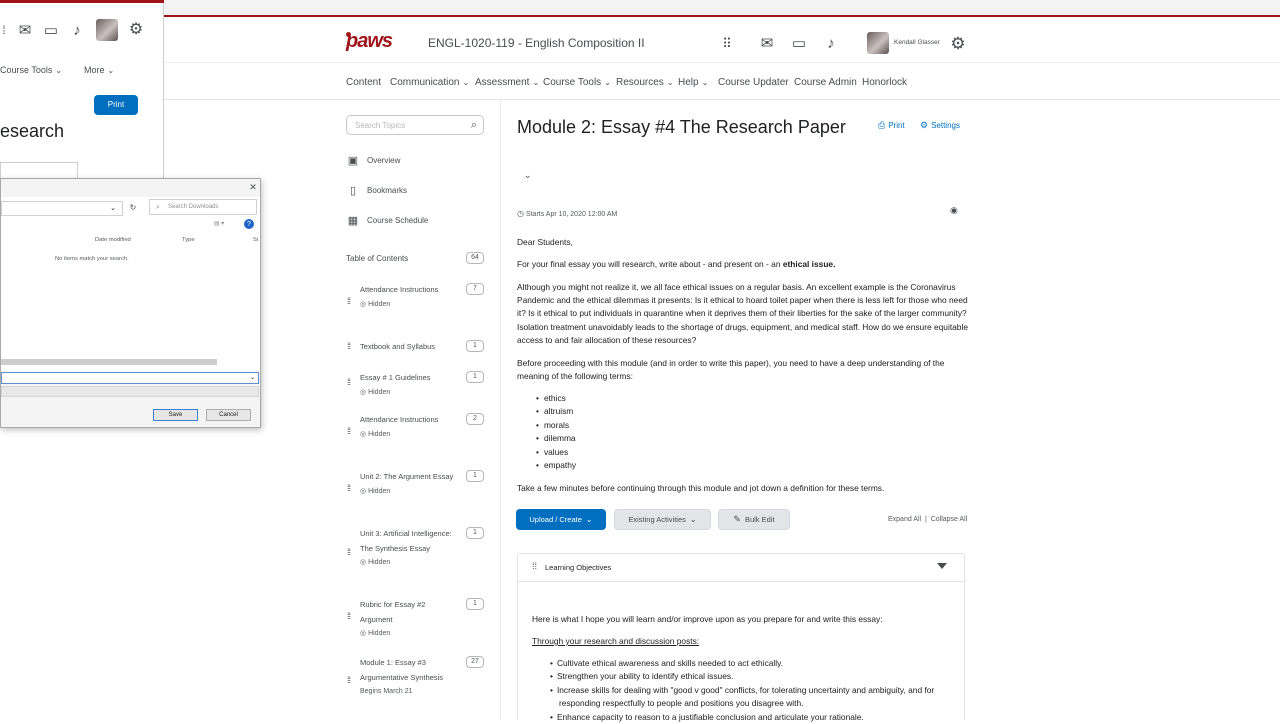 The image size is (1280, 724). What do you see at coordinates (363, 82) in the screenshot?
I see `nav-content: Content` at bounding box center [363, 82].